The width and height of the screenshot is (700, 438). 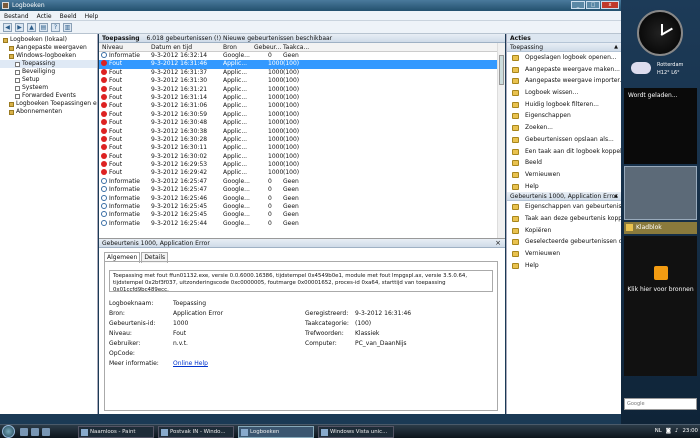 What do you see at coordinates (92, 16) in the screenshot?
I see `menu-help: Help` at bounding box center [92, 16].